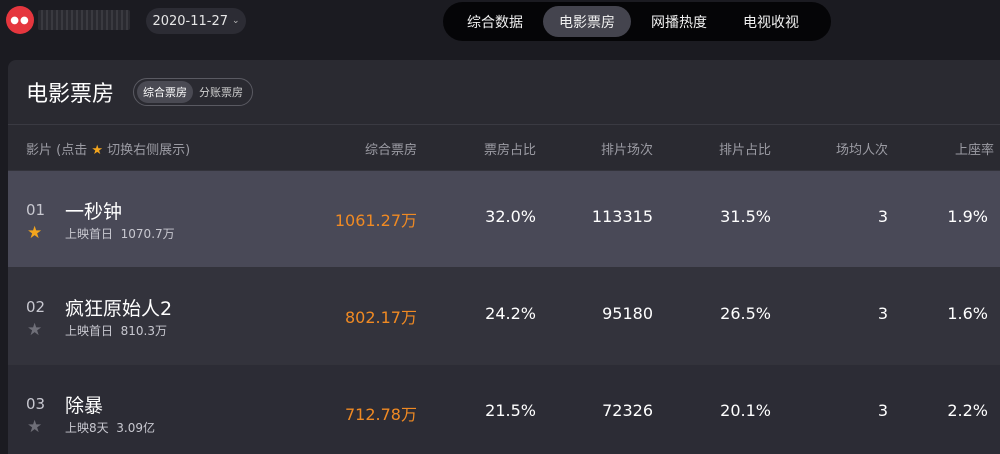  I want to click on brand-name-redacted, so click(84, 20).